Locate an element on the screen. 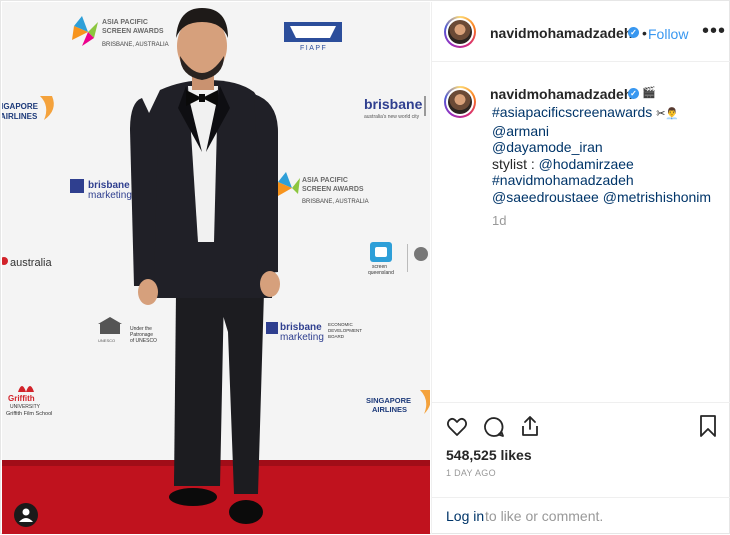  post-date: 1 DAY AGO is located at coordinates (471, 473).